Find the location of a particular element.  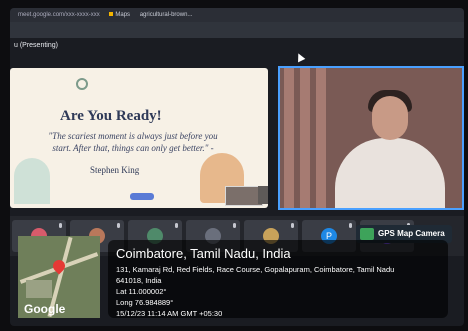

address-bar: meet.google.com/xxx-xxxx-xxx is located at coordinates (59, 15).